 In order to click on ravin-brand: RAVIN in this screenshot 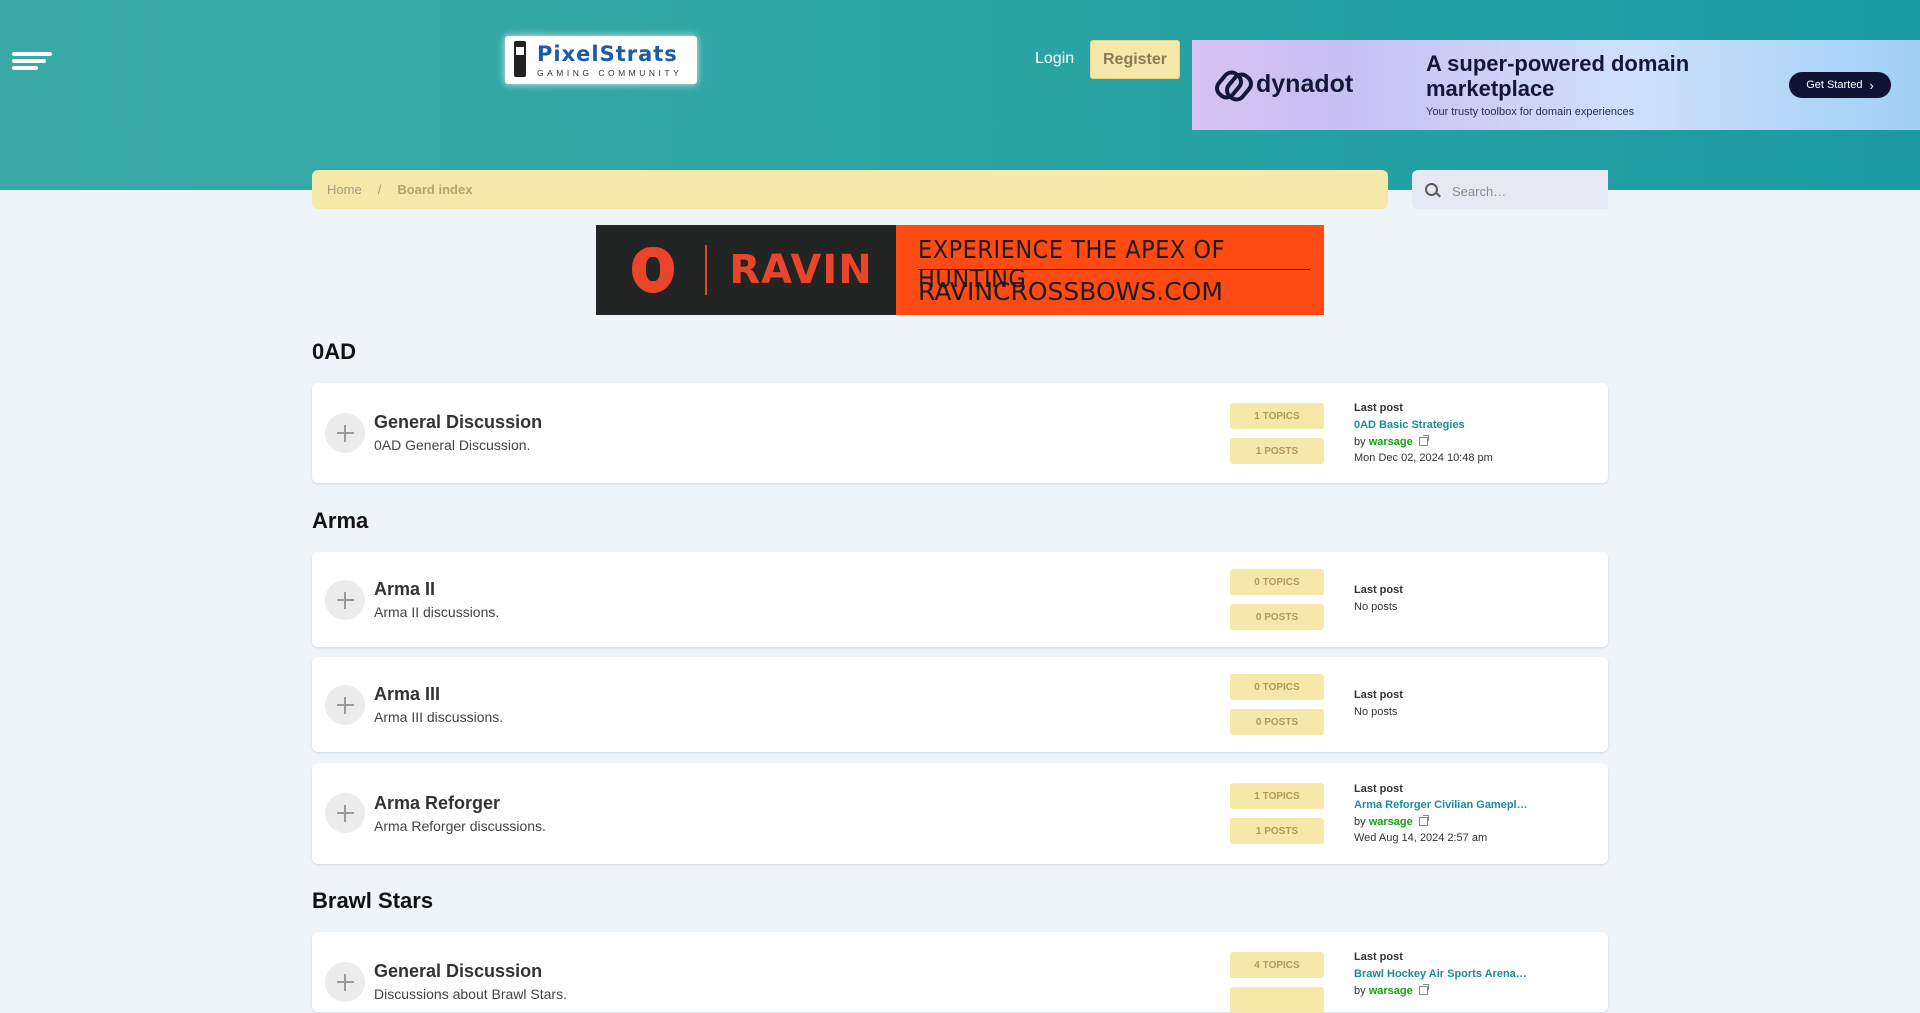, I will do `click(801, 270)`.